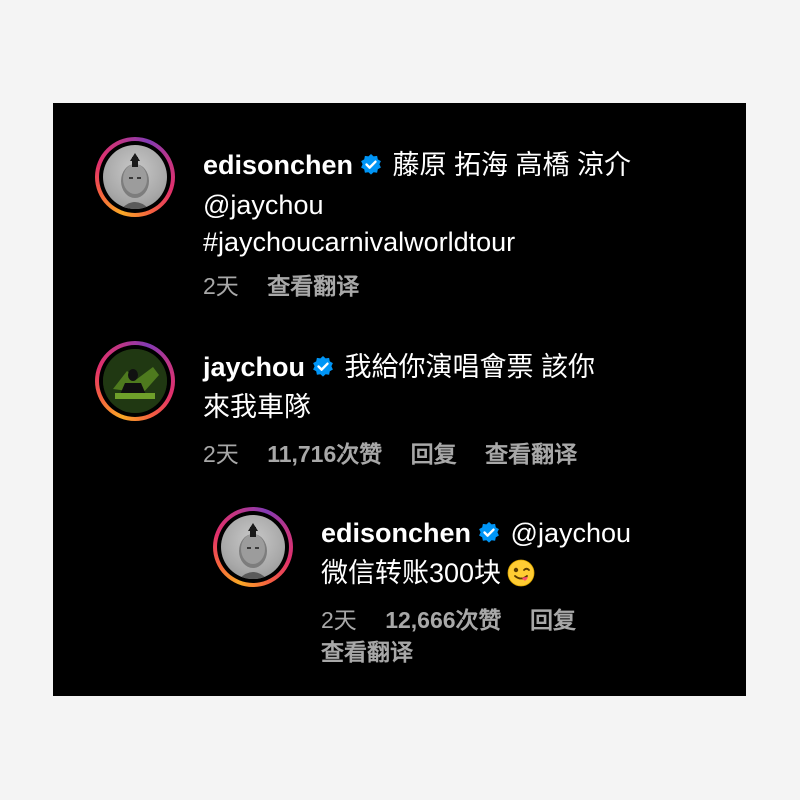 This screenshot has height=800, width=800. What do you see at coordinates (463, 242) in the screenshot?
I see `hashtag-link: #jaychoucarnivalworldtour` at bounding box center [463, 242].